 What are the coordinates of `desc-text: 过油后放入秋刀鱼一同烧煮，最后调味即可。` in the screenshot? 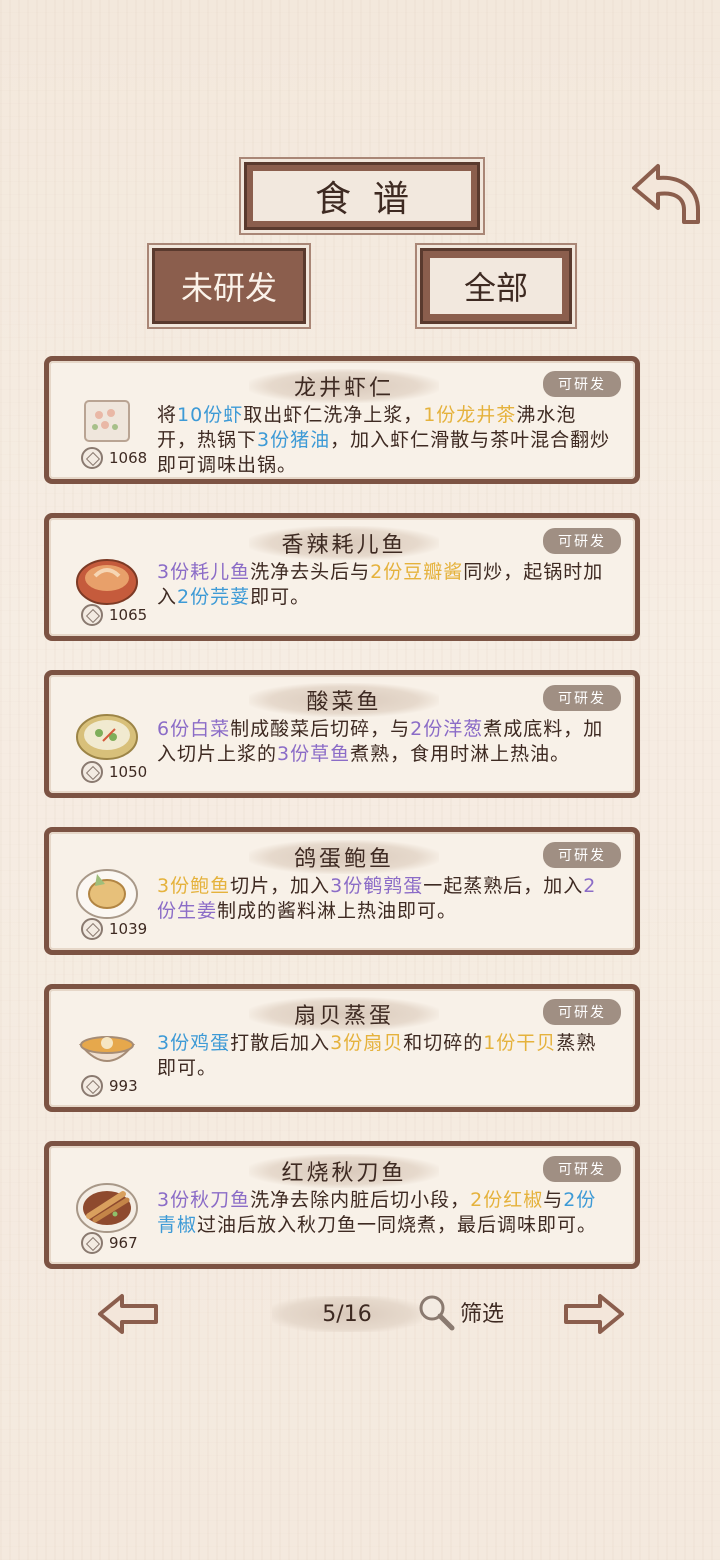 It's located at (397, 1225).